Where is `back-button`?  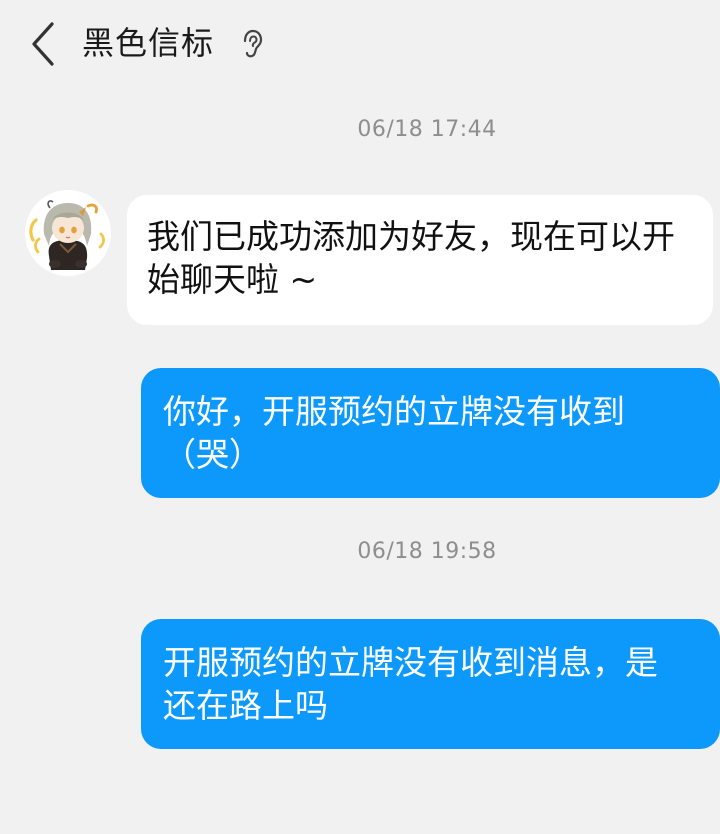 back-button is located at coordinates (44, 44).